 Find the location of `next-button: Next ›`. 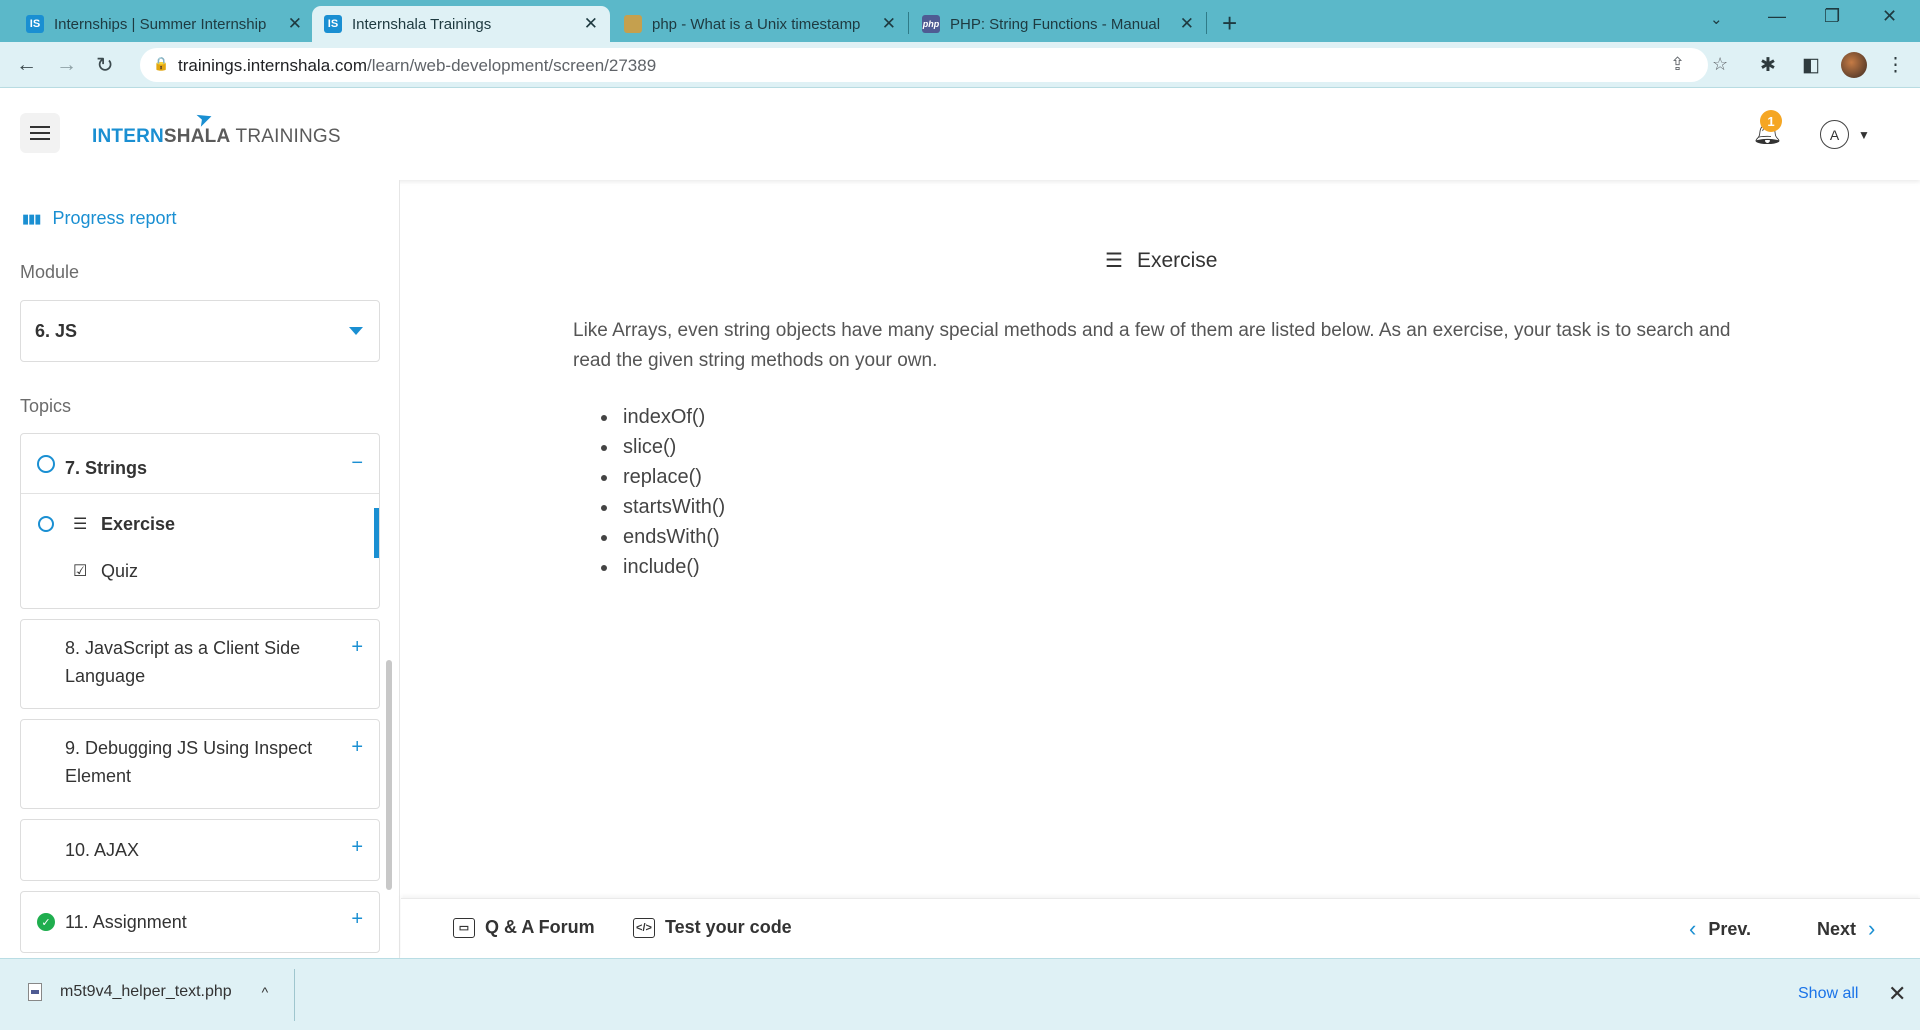

next-button: Next › is located at coordinates (1846, 929).